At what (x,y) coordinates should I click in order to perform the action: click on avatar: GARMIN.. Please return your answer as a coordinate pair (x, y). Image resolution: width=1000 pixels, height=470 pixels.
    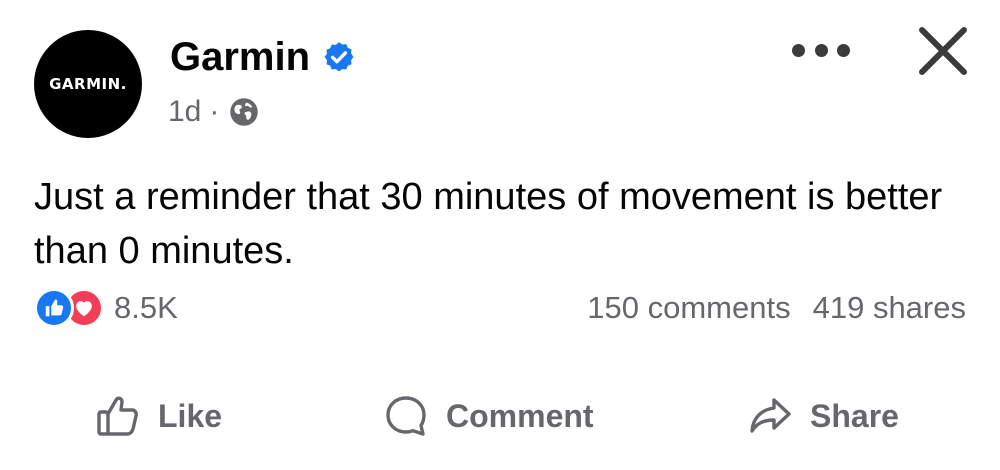
    Looking at the image, I should click on (88, 84).